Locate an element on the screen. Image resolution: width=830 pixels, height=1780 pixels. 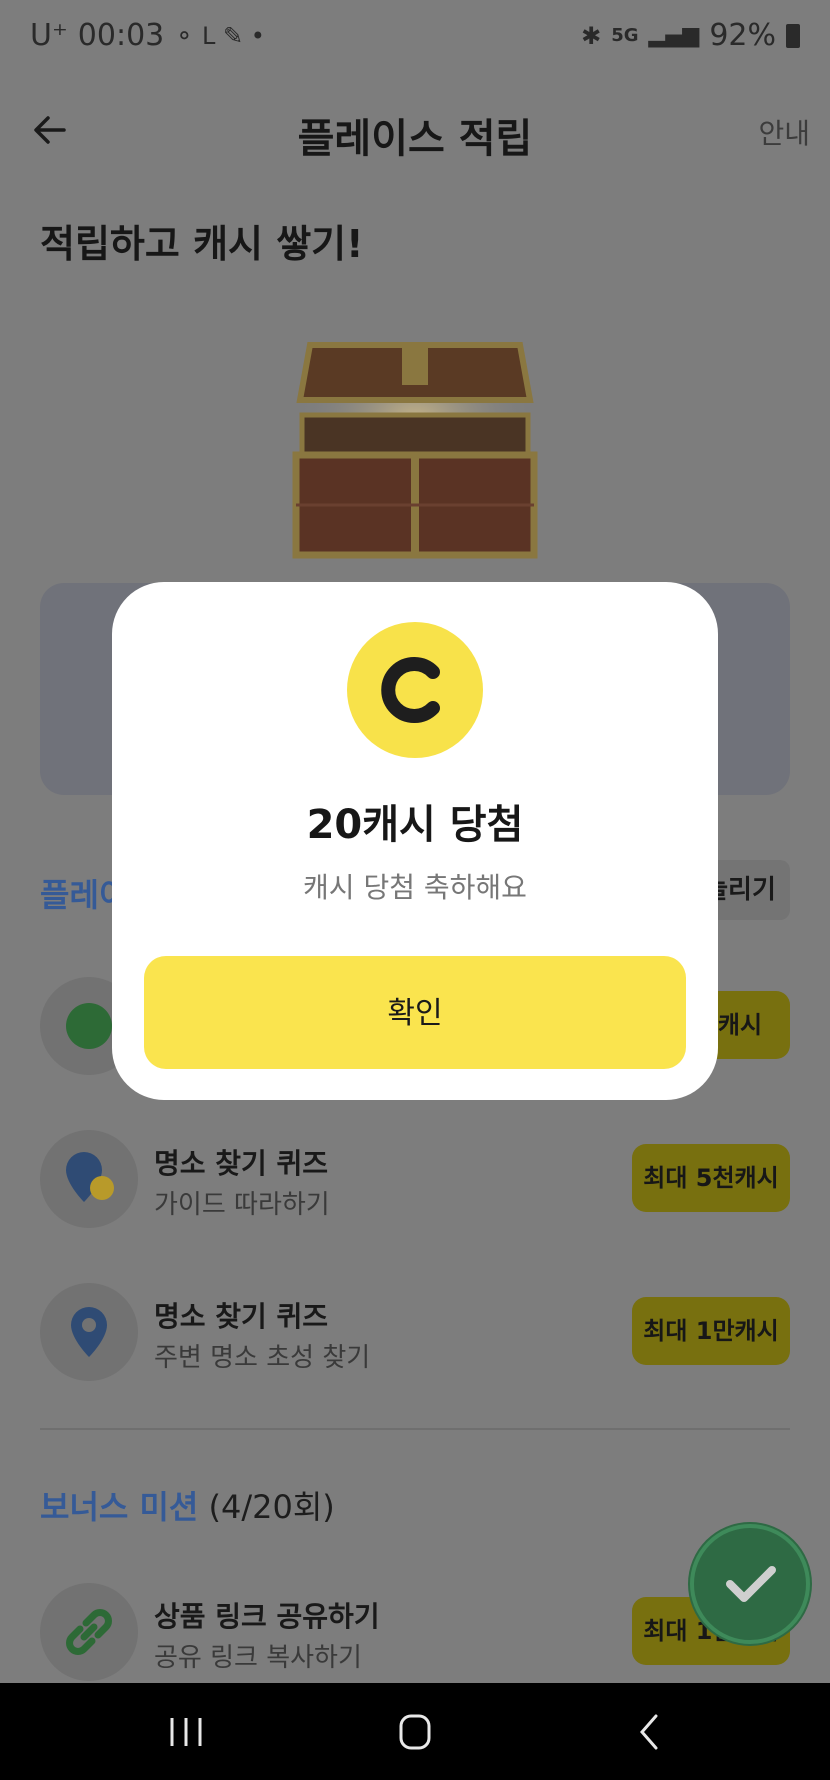
list-item: 상품 링크 공유하기 공유 링크 복사하기 최대 1만캐시 is located at coordinates (415, 1633).